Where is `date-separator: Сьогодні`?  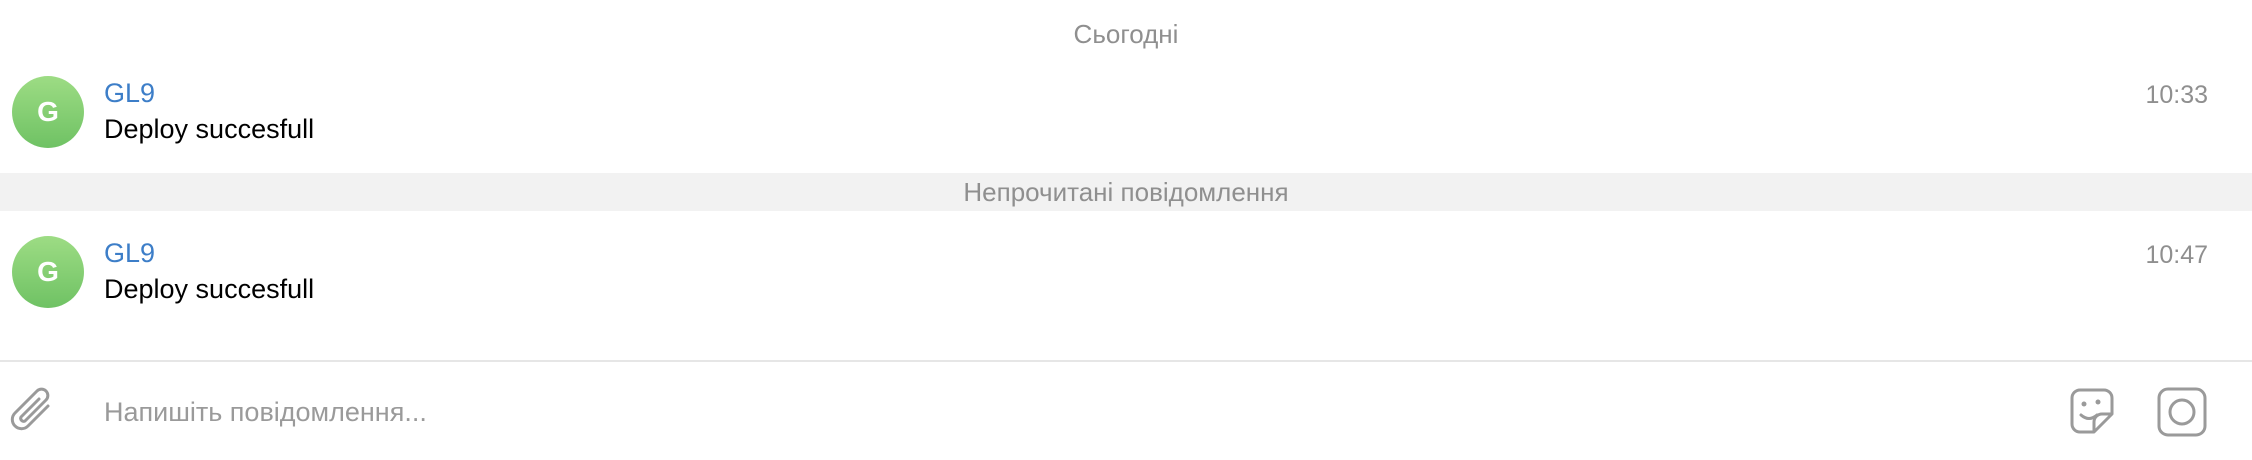
date-separator: Сьогодні is located at coordinates (1126, 34).